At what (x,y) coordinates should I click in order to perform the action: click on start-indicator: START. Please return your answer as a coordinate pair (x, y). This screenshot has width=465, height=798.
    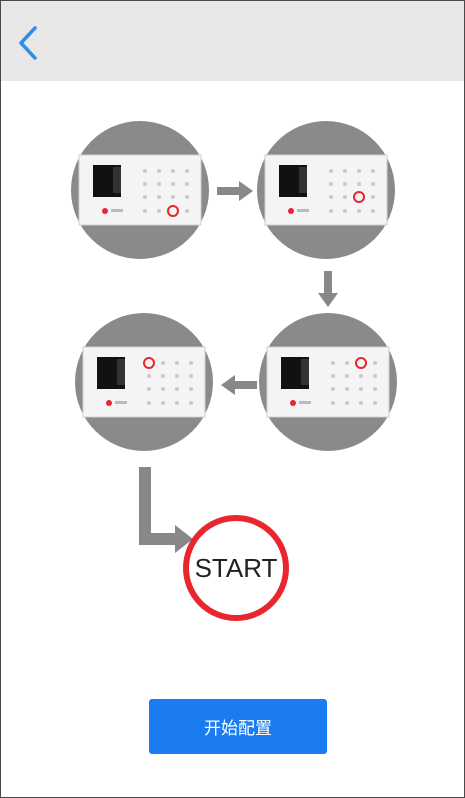
    Looking at the image, I should click on (236, 568).